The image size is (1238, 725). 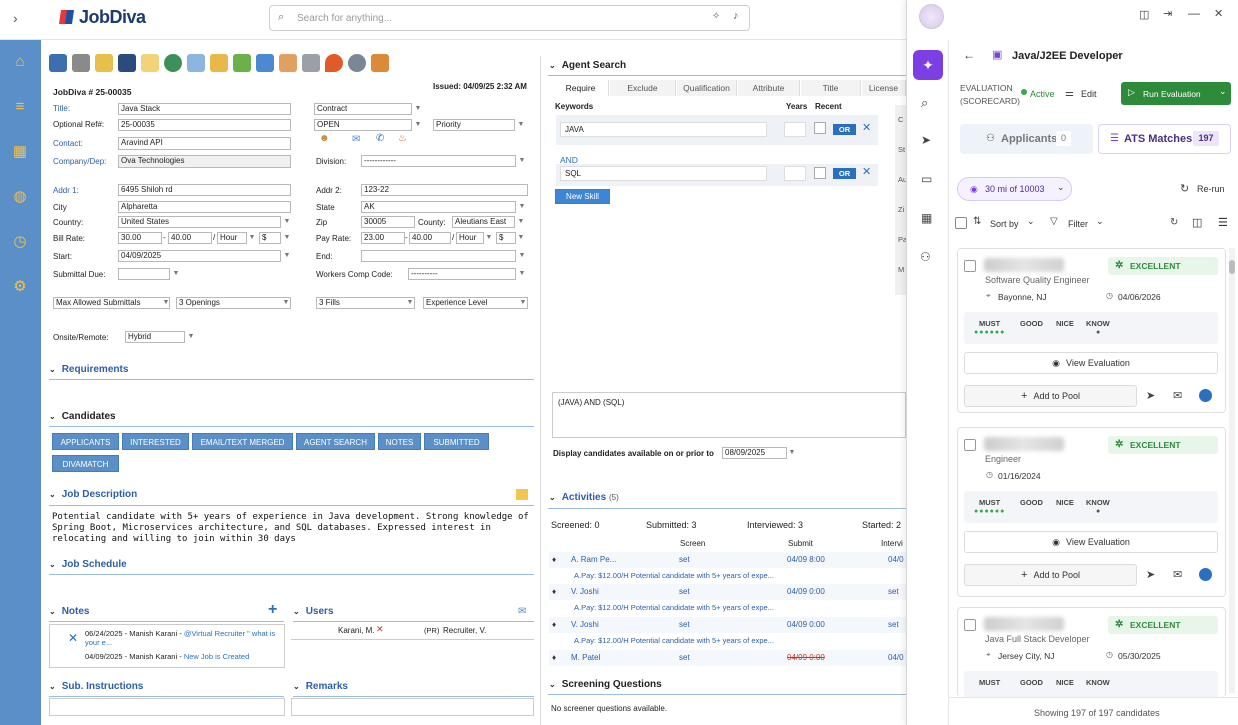 What do you see at coordinates (204, 207) in the screenshot?
I see `city-field: Alpharetta` at bounding box center [204, 207].